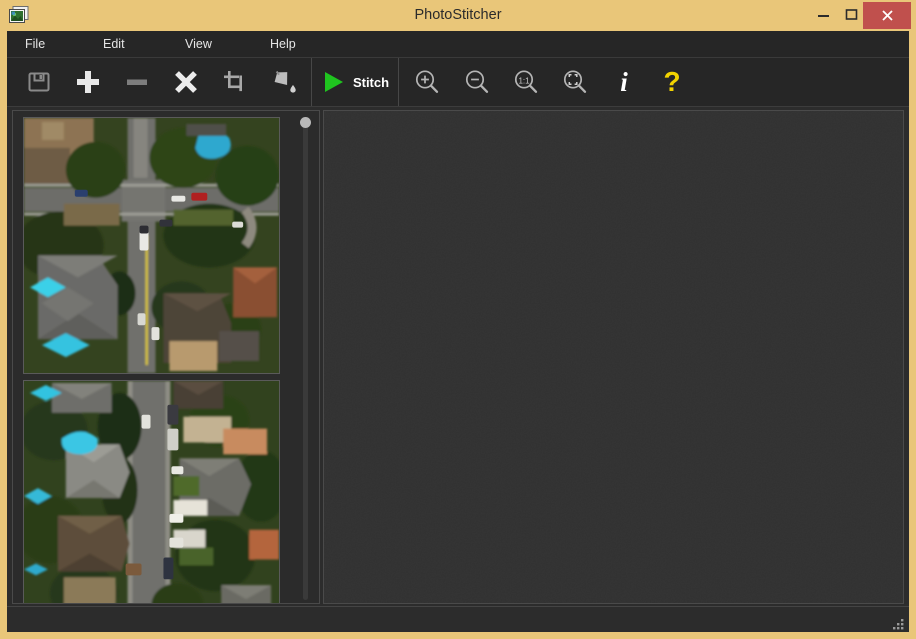 The image size is (916, 639). Describe the element at coordinates (458, 619) in the screenshot. I see `status-bar` at that location.